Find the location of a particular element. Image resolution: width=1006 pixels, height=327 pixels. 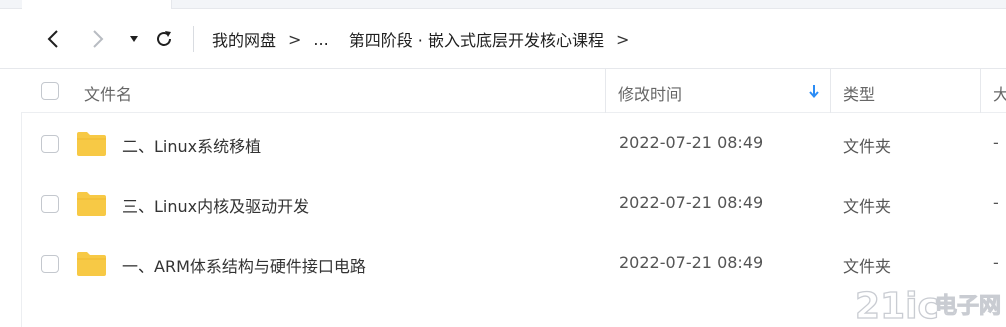

file-name: 二、Linux系统移植 is located at coordinates (191, 145).